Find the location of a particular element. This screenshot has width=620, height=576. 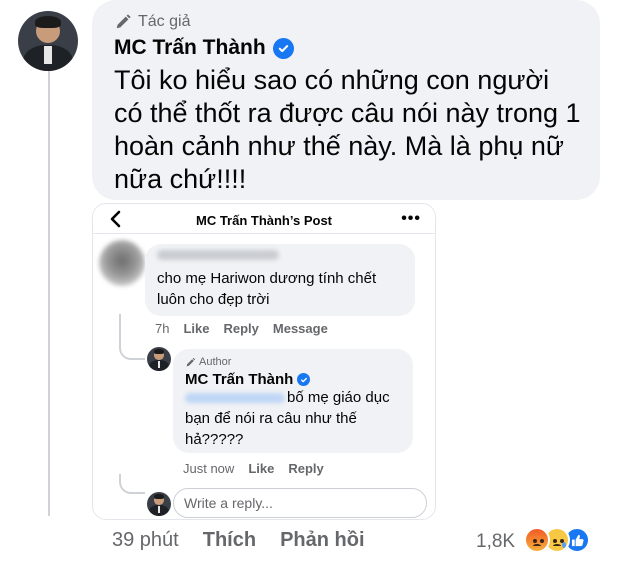

author-name-text: MC Trấn Thành is located at coordinates (190, 48).